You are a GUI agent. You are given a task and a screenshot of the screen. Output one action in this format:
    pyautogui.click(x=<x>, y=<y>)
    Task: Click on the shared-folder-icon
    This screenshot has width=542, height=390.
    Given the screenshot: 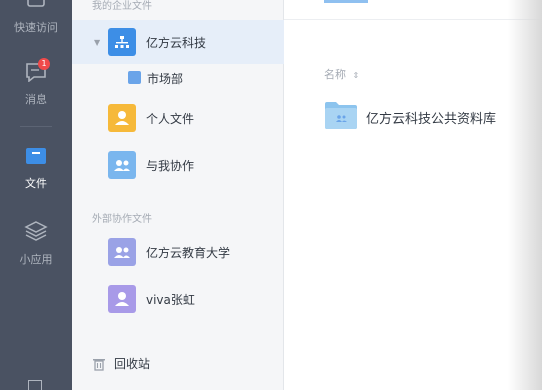 What is the action you would take?
    pyautogui.click(x=341, y=116)
    